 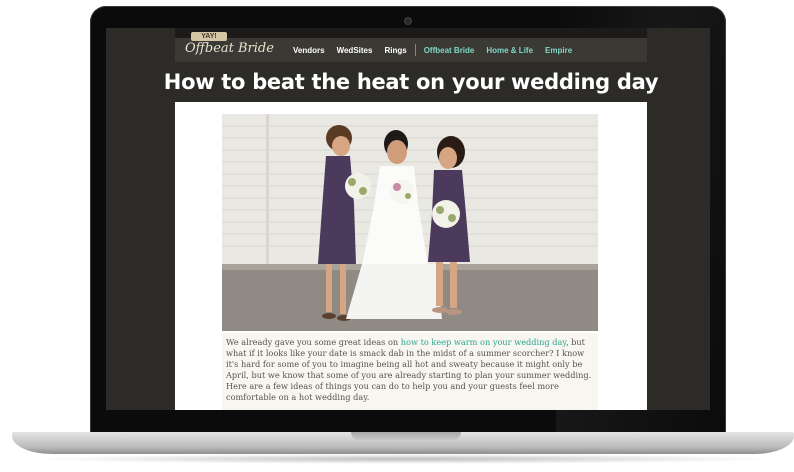 I want to click on nav-item-vendors: Vendors, so click(x=309, y=50).